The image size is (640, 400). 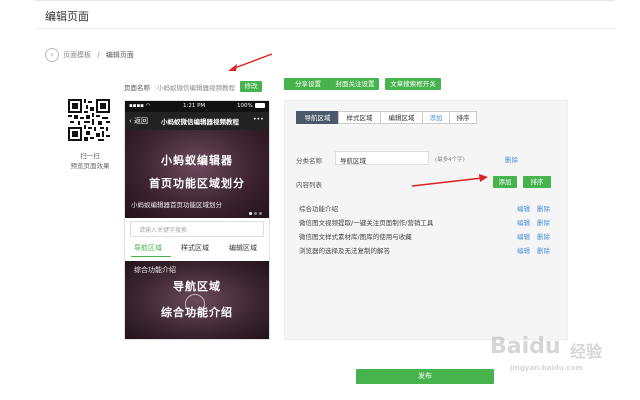 What do you see at coordinates (353, 161) in the screenshot?
I see `category-name-value: 导航区域` at bounding box center [353, 161].